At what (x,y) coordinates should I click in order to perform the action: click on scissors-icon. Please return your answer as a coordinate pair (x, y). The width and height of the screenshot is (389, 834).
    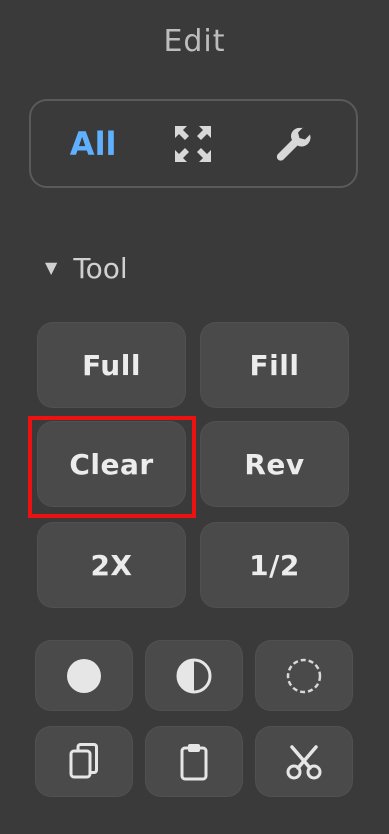
    Looking at the image, I should click on (304, 762).